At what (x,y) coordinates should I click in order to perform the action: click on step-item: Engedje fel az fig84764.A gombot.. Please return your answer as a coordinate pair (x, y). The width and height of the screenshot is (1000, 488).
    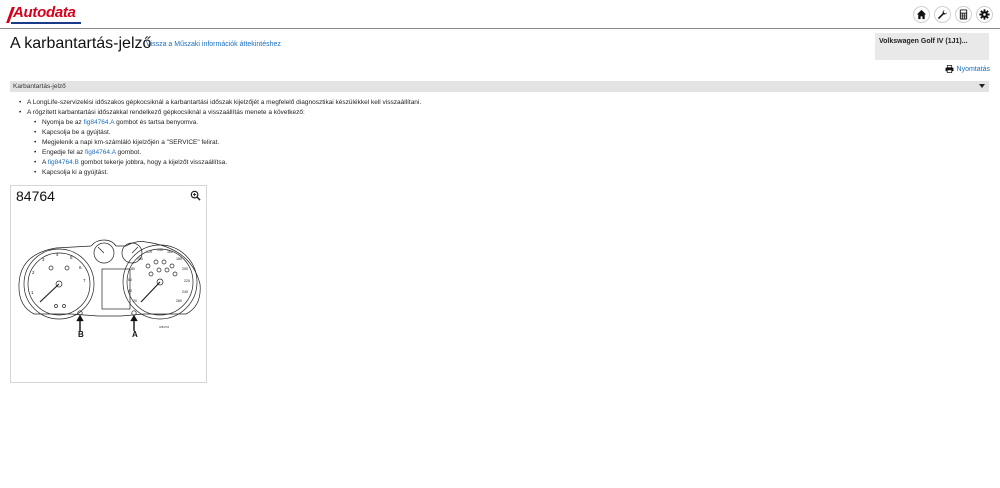
    Looking at the image, I should click on (227, 153).